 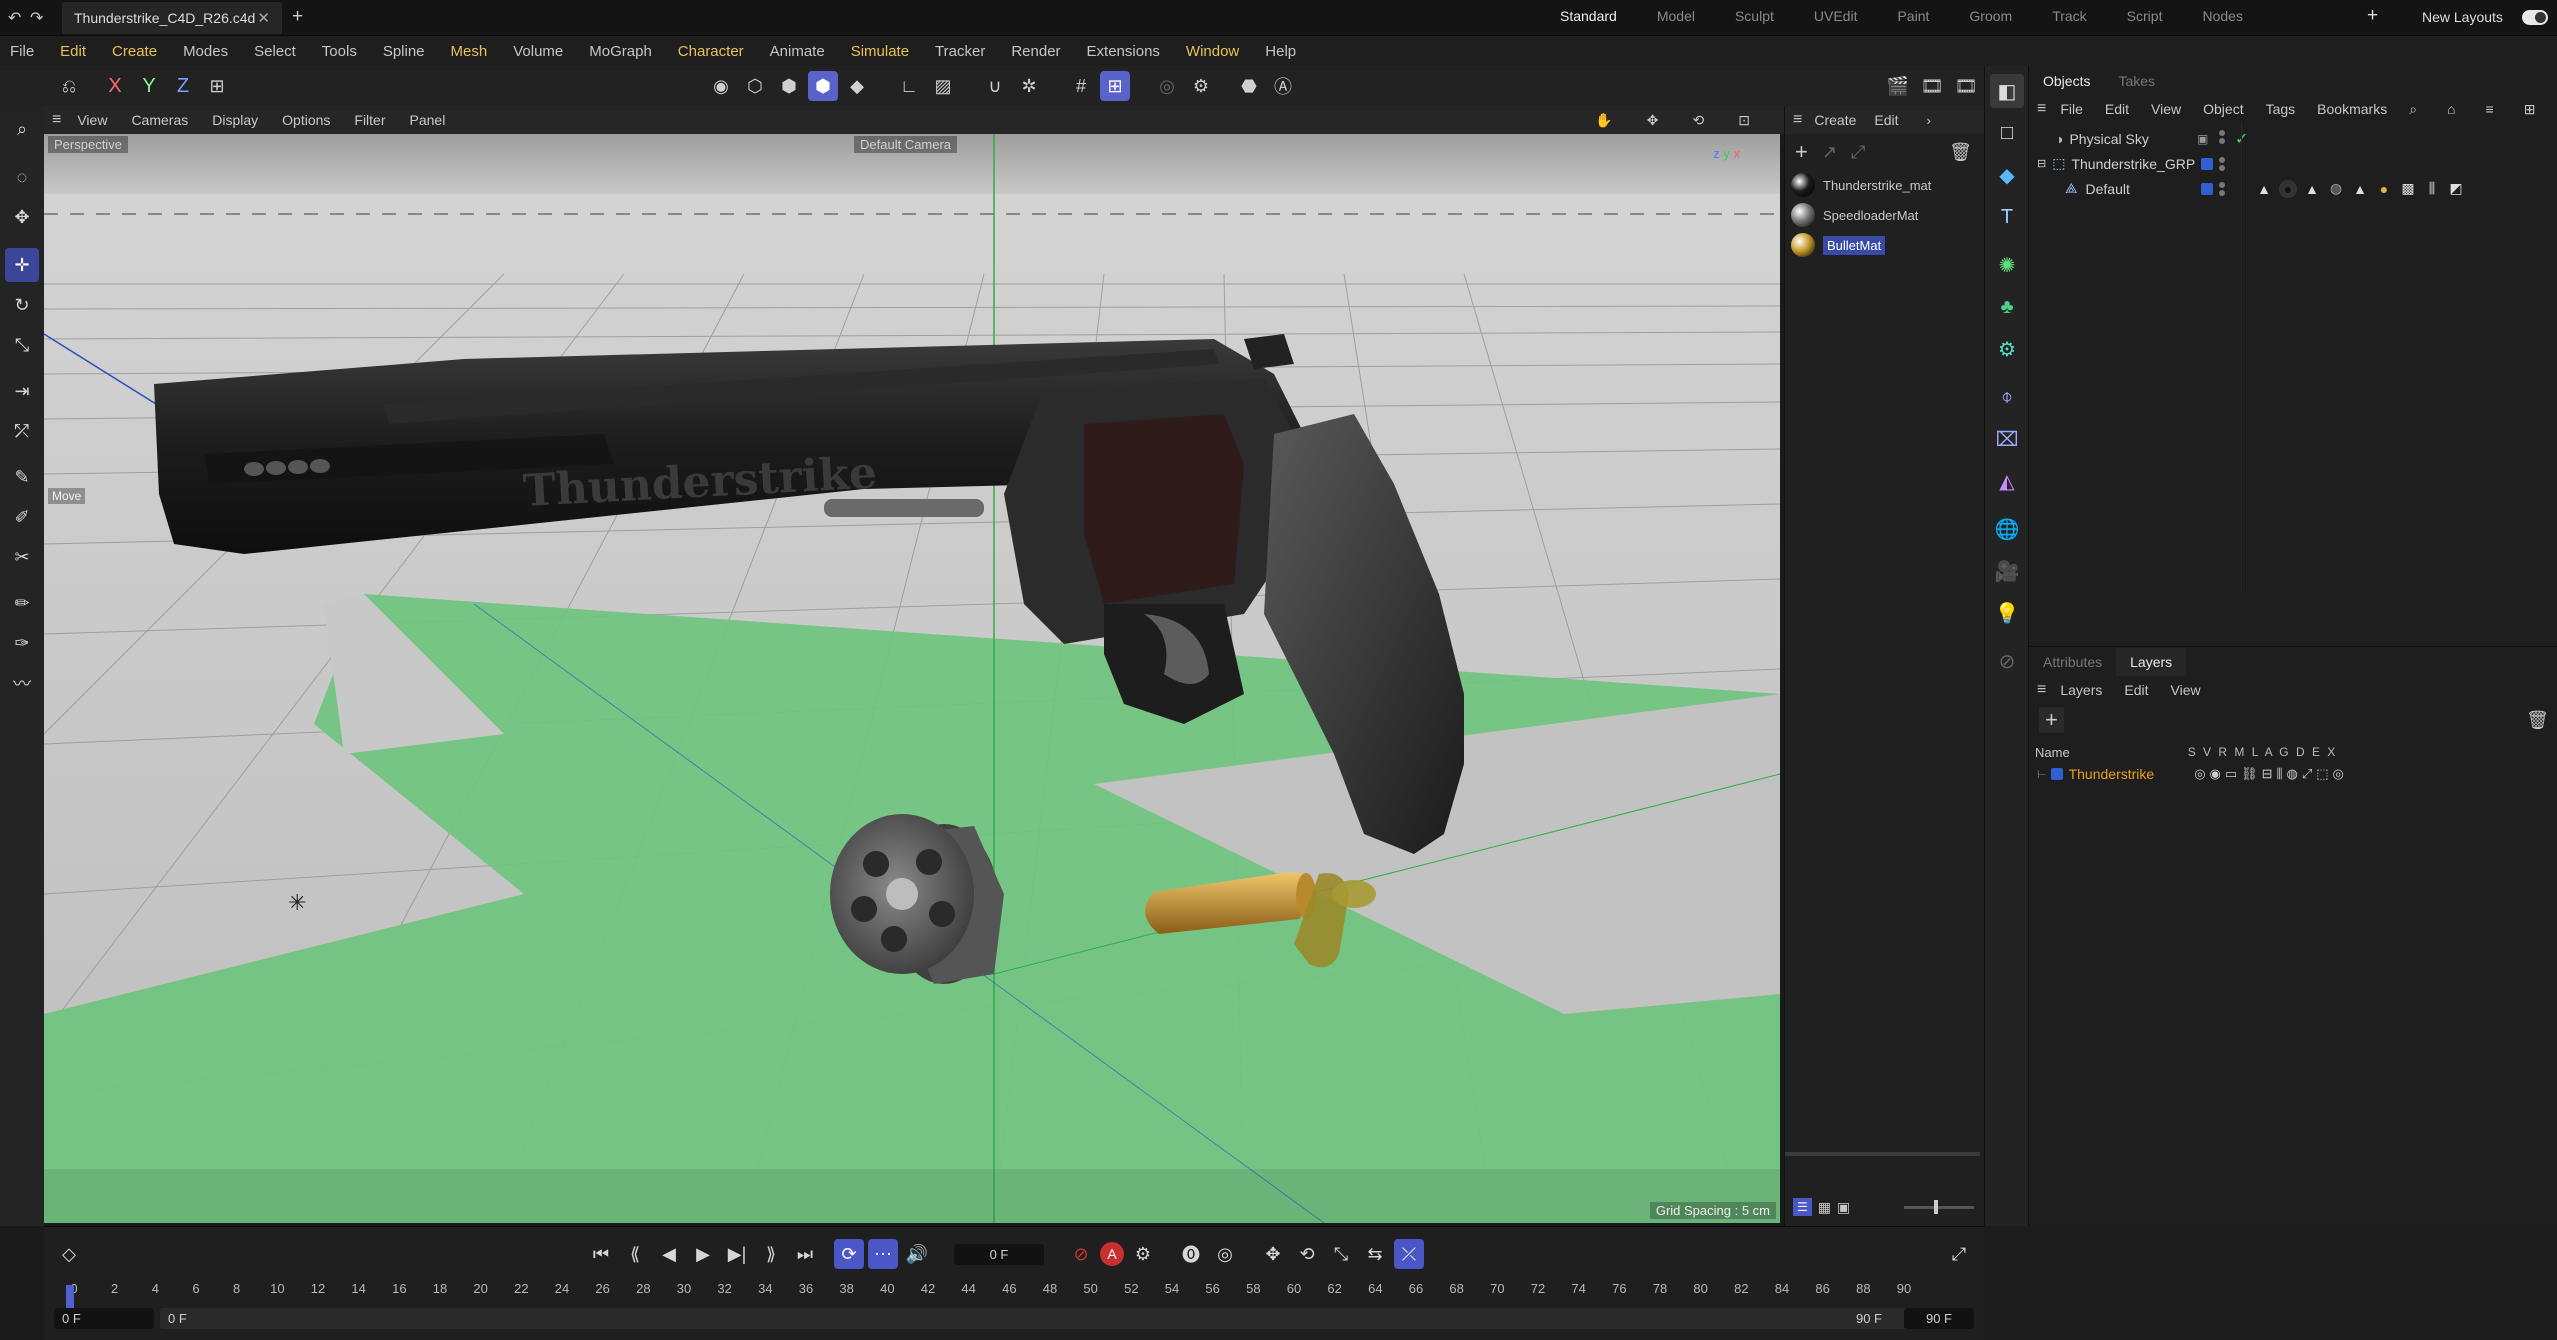 I want to click on material-link-icon: ⤢, so click(x=1858, y=152).